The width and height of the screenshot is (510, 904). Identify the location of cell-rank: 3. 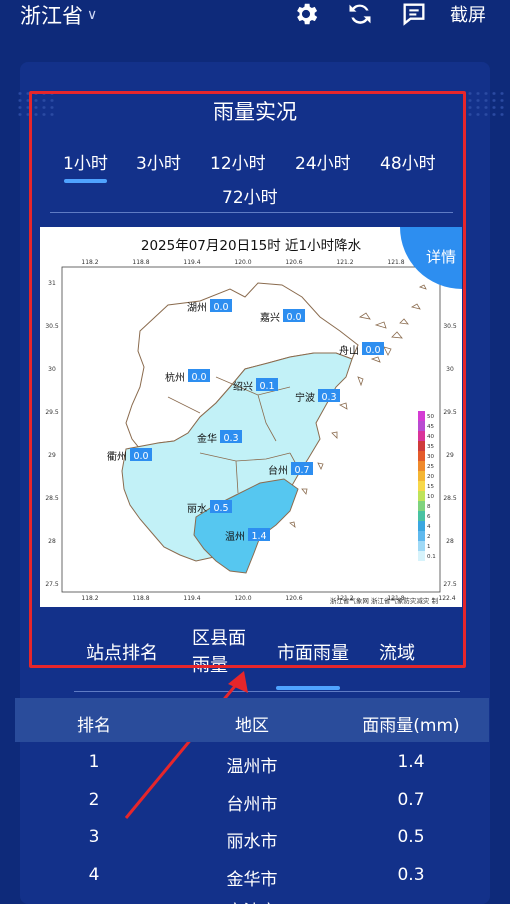
(94, 837).